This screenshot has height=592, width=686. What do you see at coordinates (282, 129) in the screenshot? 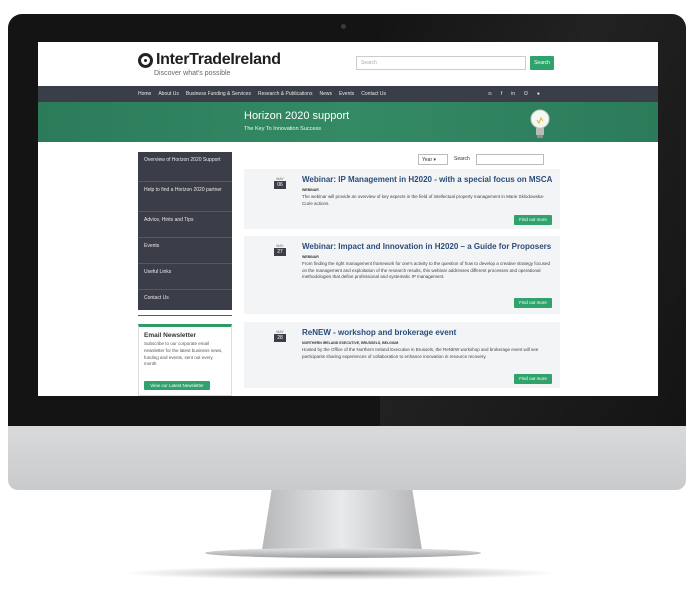
I see `page-subtitle: The Key To Innovation Success` at bounding box center [282, 129].